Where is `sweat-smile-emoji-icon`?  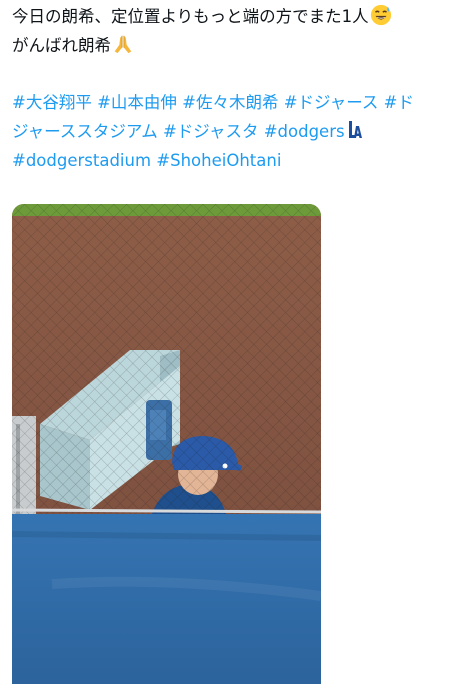 sweat-smile-emoji-icon is located at coordinates (380, 15).